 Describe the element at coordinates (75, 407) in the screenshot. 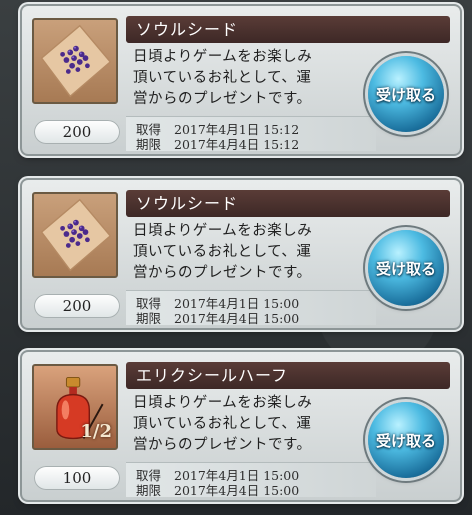

I see `elixir-half-icon: 1/2` at that location.